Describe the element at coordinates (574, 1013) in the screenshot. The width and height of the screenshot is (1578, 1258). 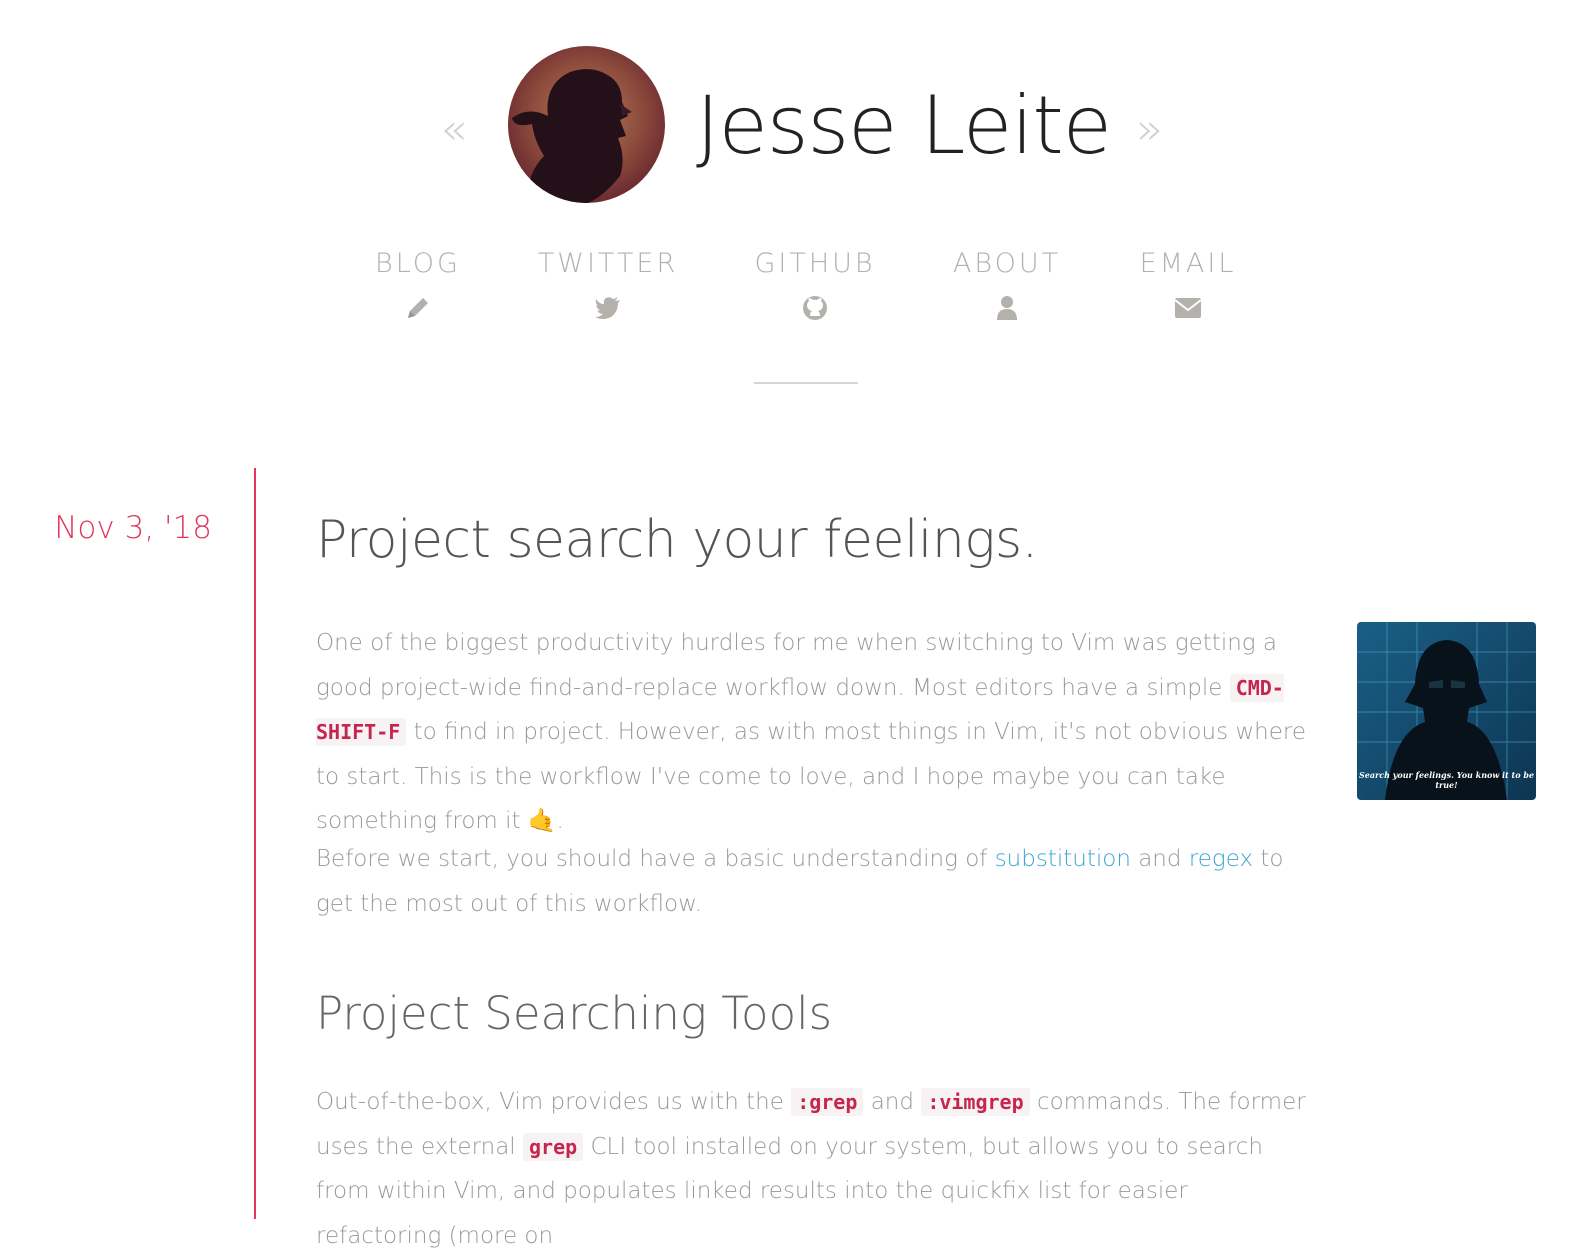
I see `section-heading: Project Searching Tools` at that location.